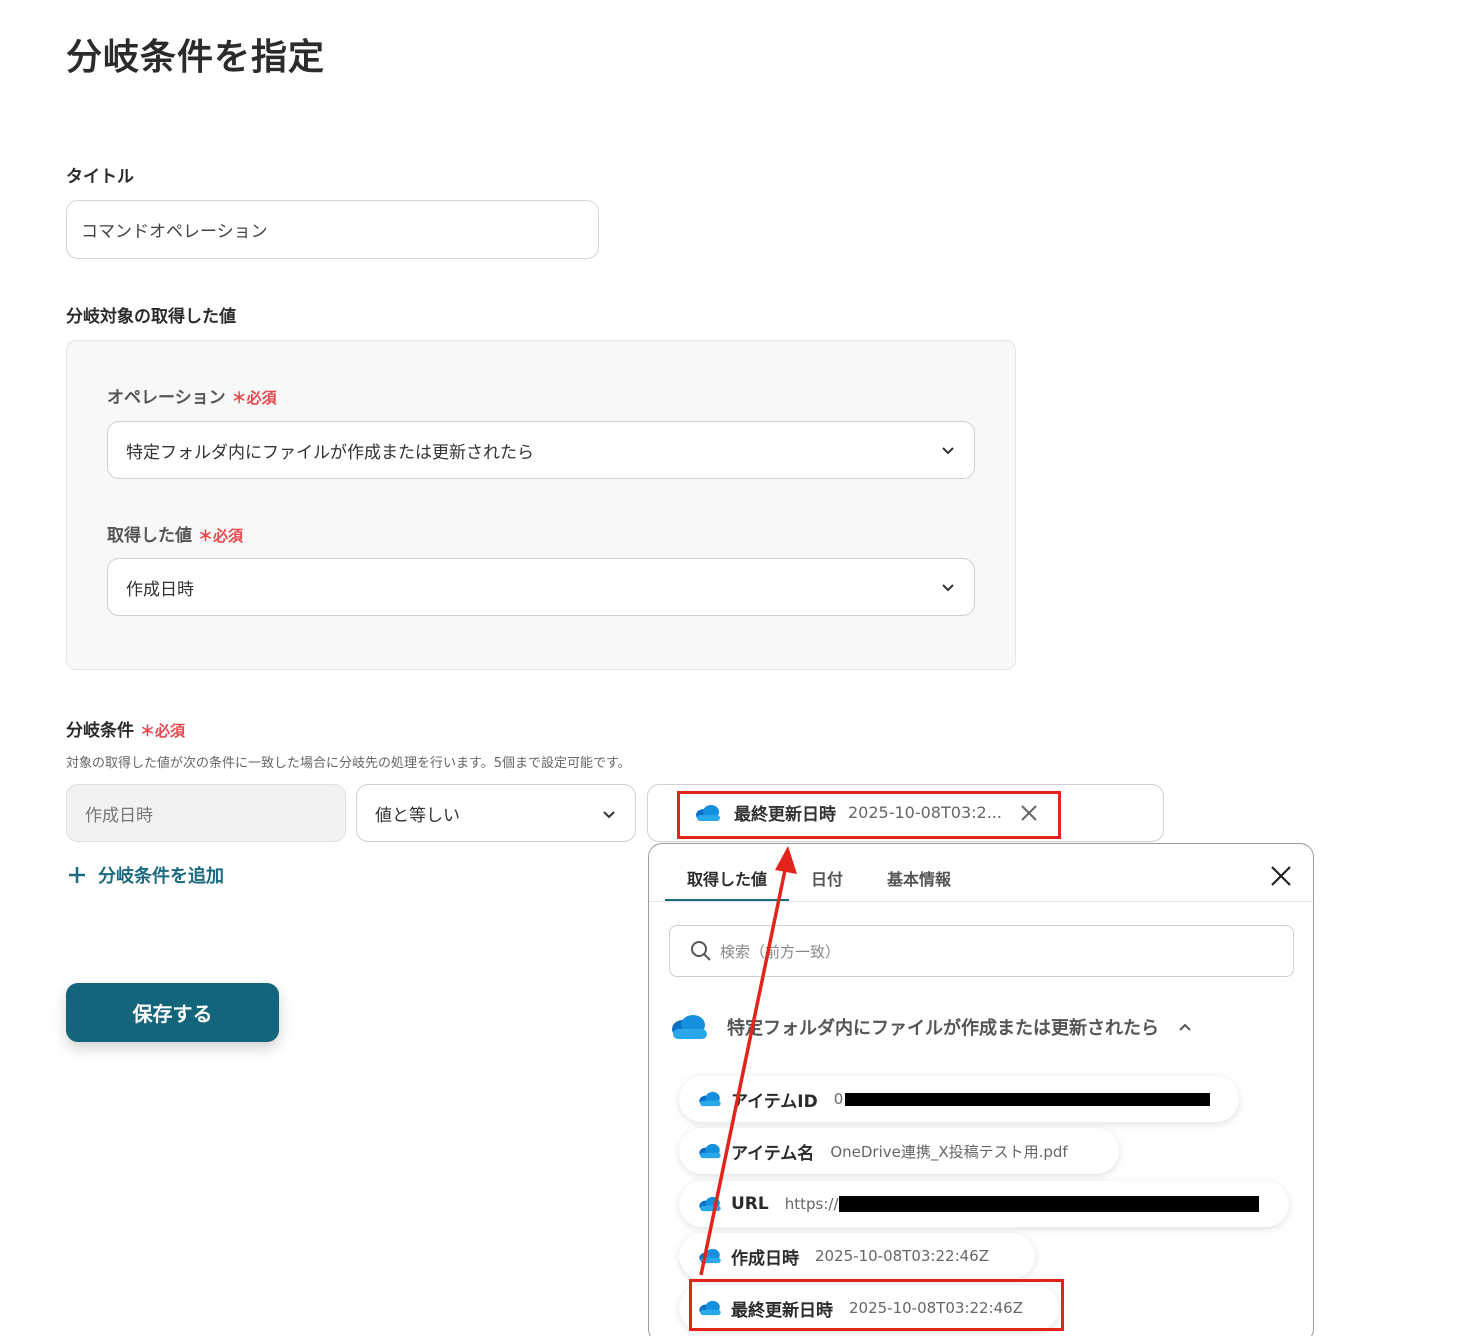 The height and width of the screenshot is (1336, 1478). I want to click on picker-tabs: 取得した値 日付 基本情報, so click(819, 881).